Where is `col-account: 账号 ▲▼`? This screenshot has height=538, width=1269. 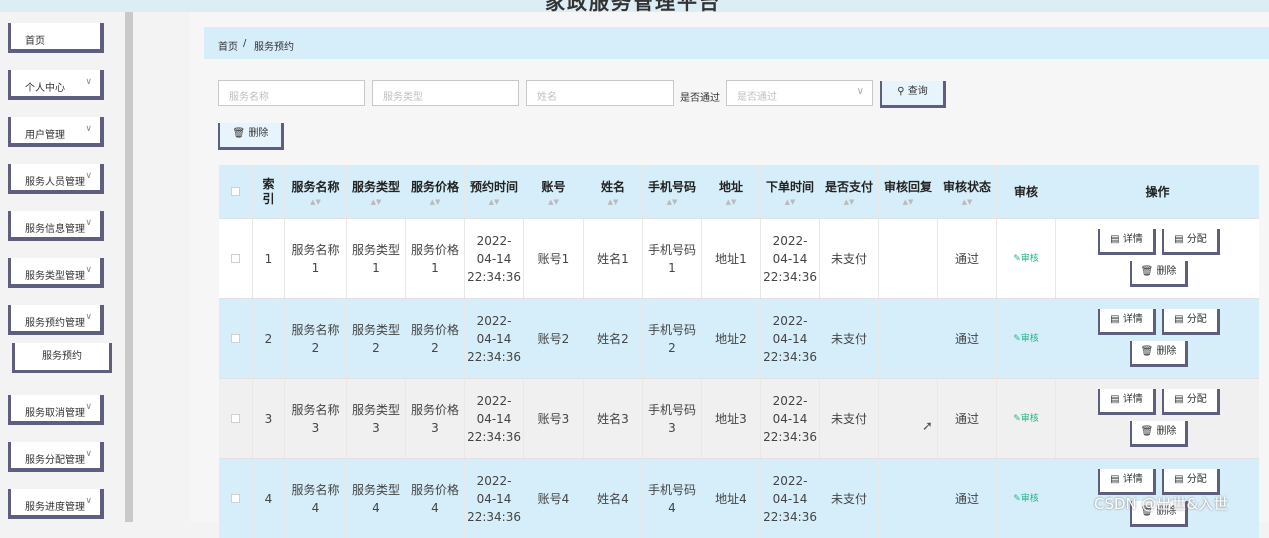 col-account: 账号 ▲▼ is located at coordinates (554, 191).